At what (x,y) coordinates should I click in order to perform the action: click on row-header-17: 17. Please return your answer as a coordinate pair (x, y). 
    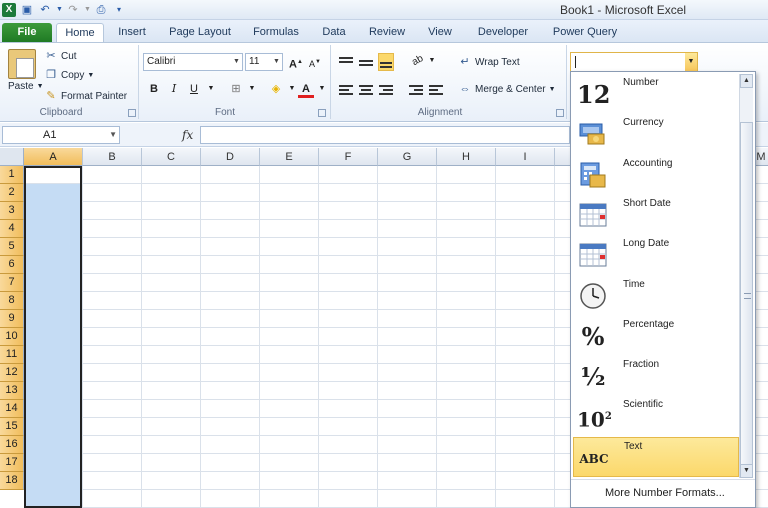
    Looking at the image, I should click on (12, 463).